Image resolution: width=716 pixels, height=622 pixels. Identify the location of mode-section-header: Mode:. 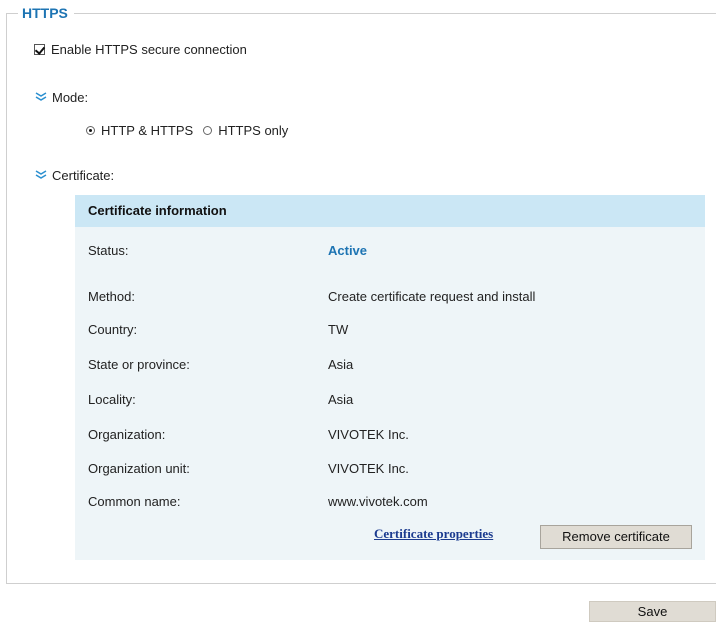
(61, 97).